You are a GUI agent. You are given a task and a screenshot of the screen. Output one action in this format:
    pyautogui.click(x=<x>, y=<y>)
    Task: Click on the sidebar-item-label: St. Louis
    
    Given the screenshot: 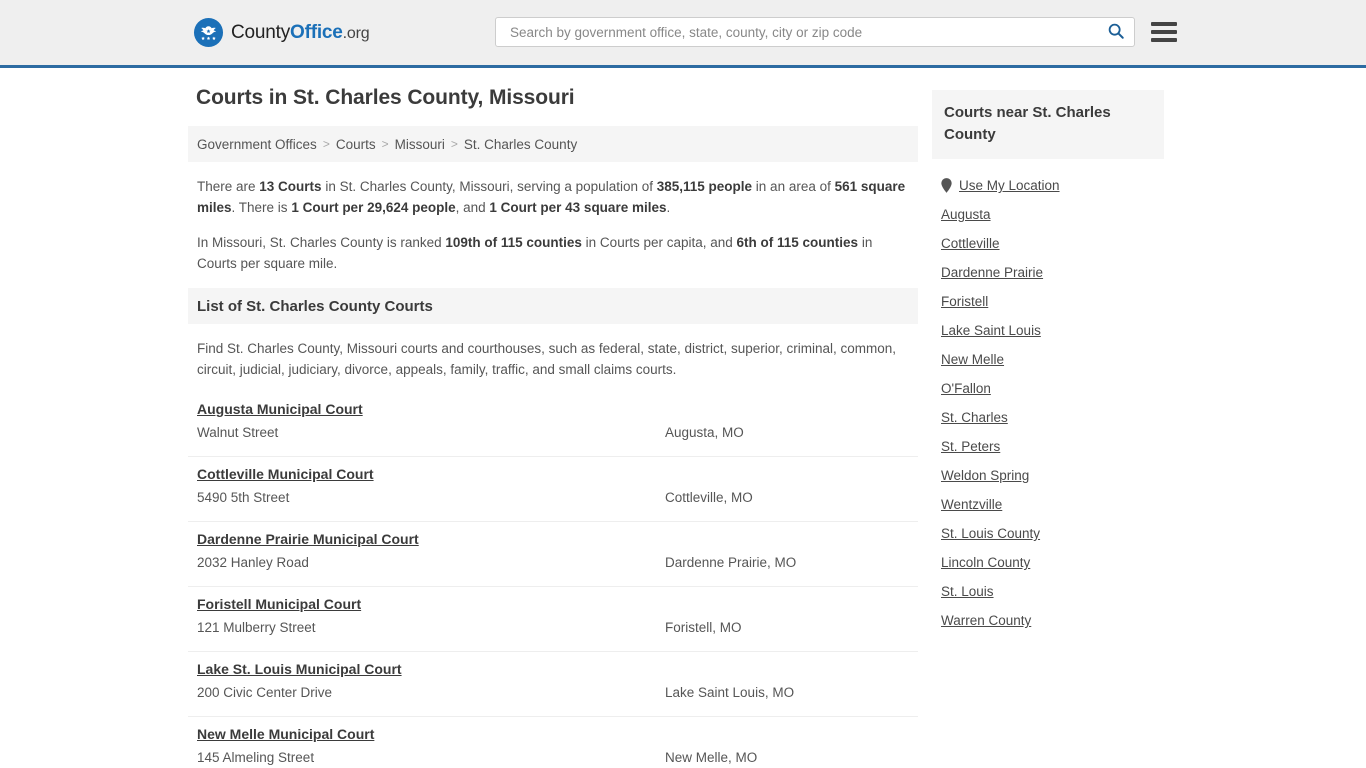 What is the action you would take?
    pyautogui.click(x=967, y=591)
    